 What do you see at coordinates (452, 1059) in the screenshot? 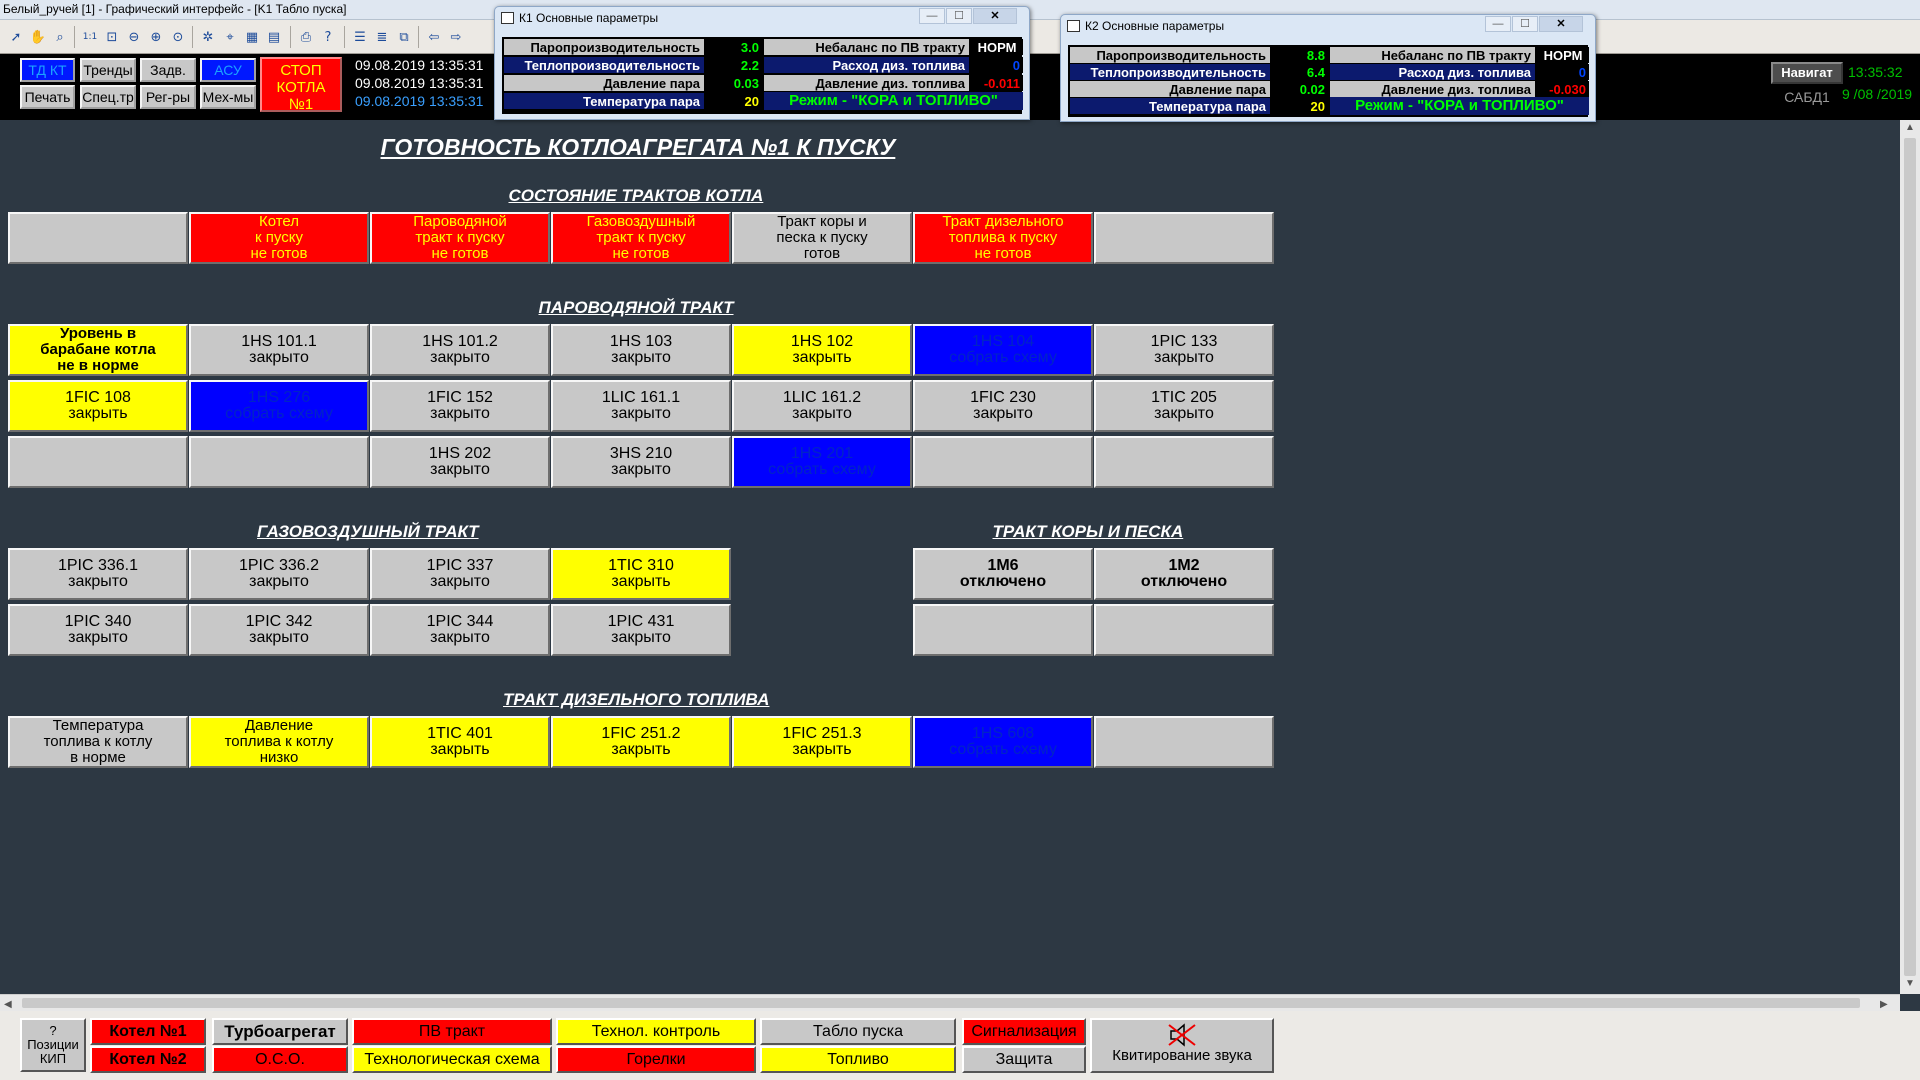
I see `tech-scheme-button: Технологическая схема` at bounding box center [452, 1059].